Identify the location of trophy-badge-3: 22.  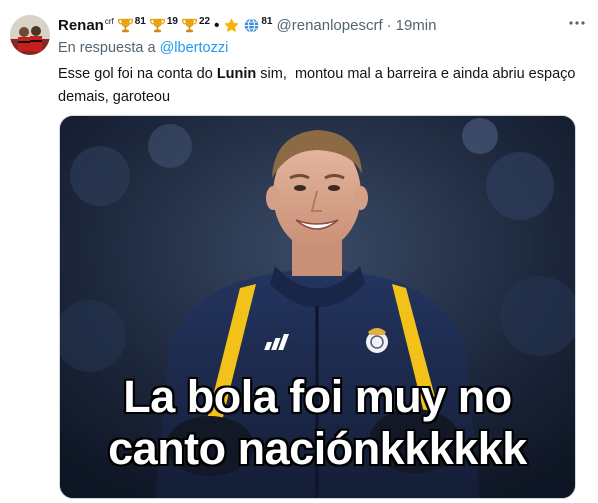
(195, 25).